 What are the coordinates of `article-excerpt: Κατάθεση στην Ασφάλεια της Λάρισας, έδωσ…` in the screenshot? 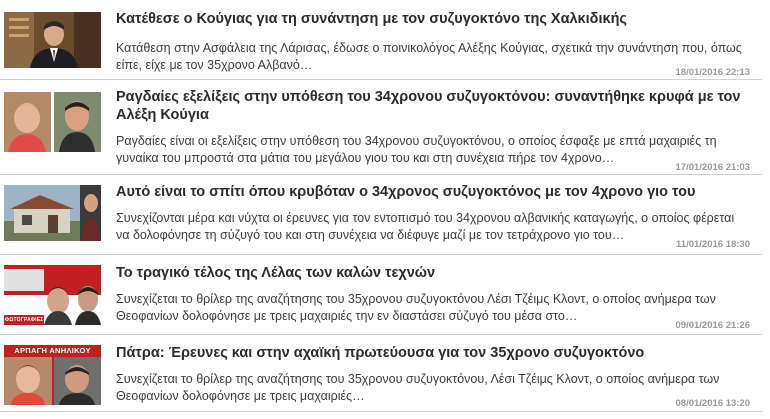 It's located at (429, 56).